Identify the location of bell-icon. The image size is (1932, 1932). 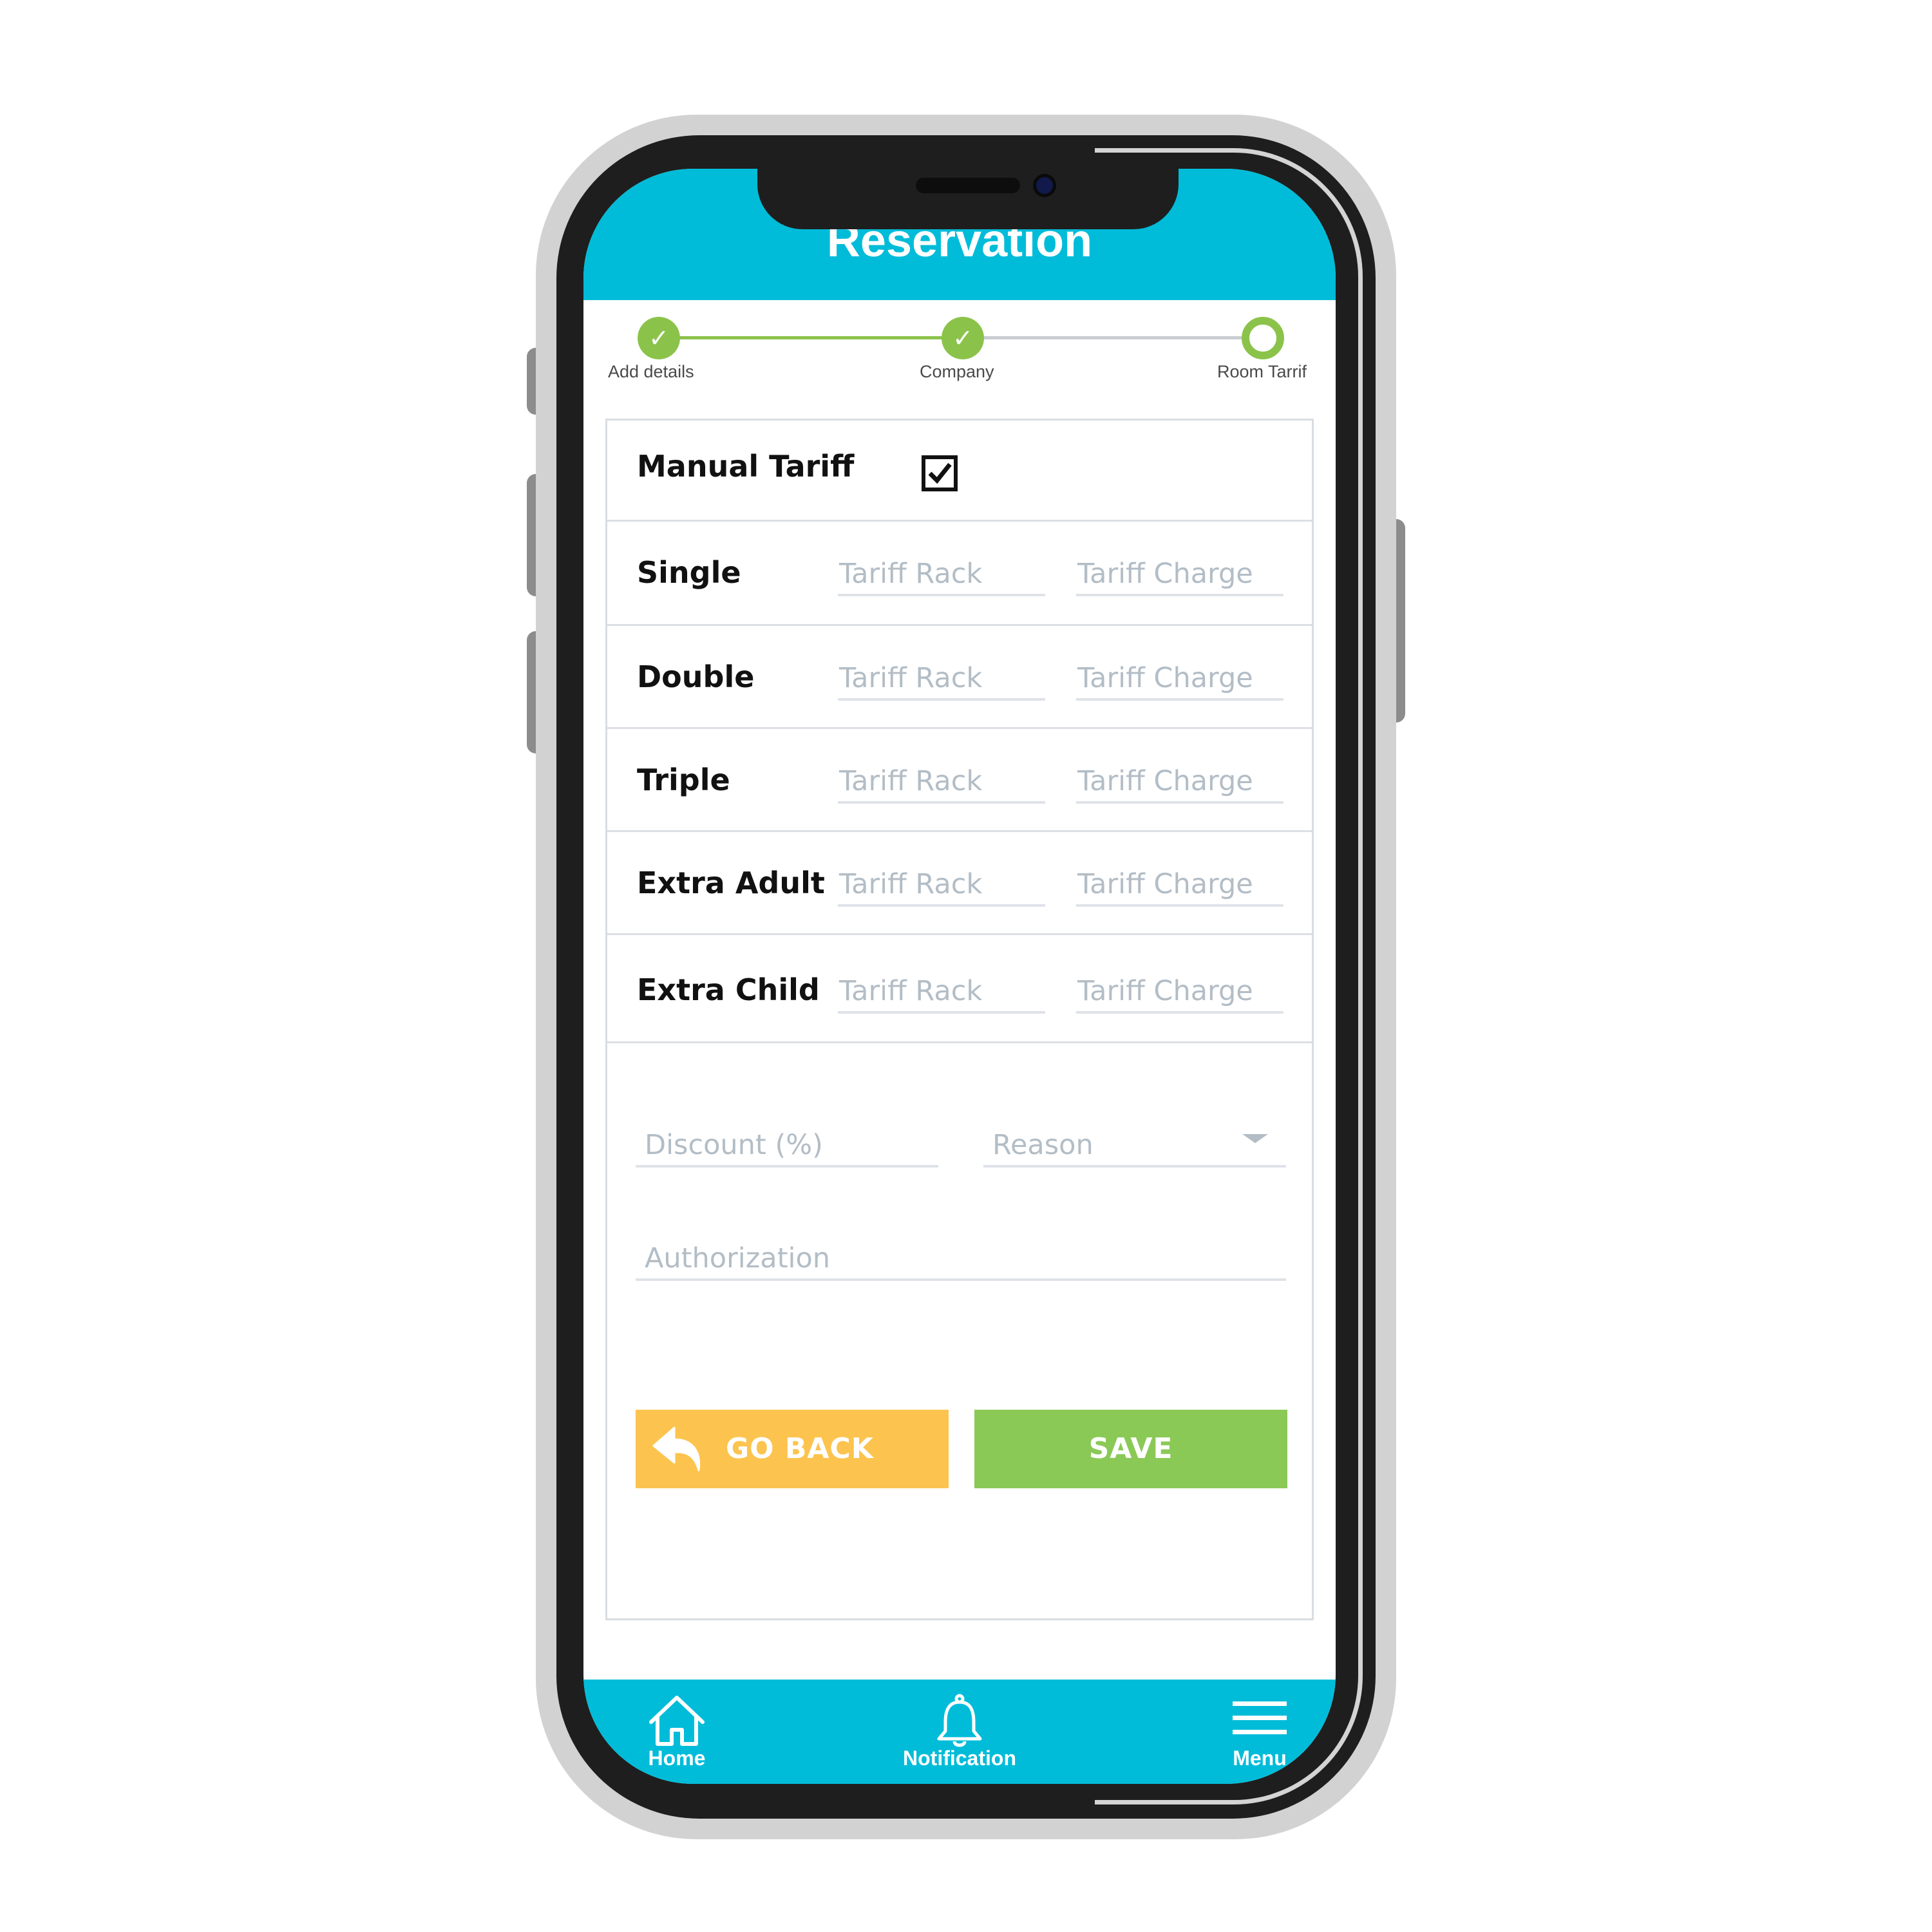
(959, 1721).